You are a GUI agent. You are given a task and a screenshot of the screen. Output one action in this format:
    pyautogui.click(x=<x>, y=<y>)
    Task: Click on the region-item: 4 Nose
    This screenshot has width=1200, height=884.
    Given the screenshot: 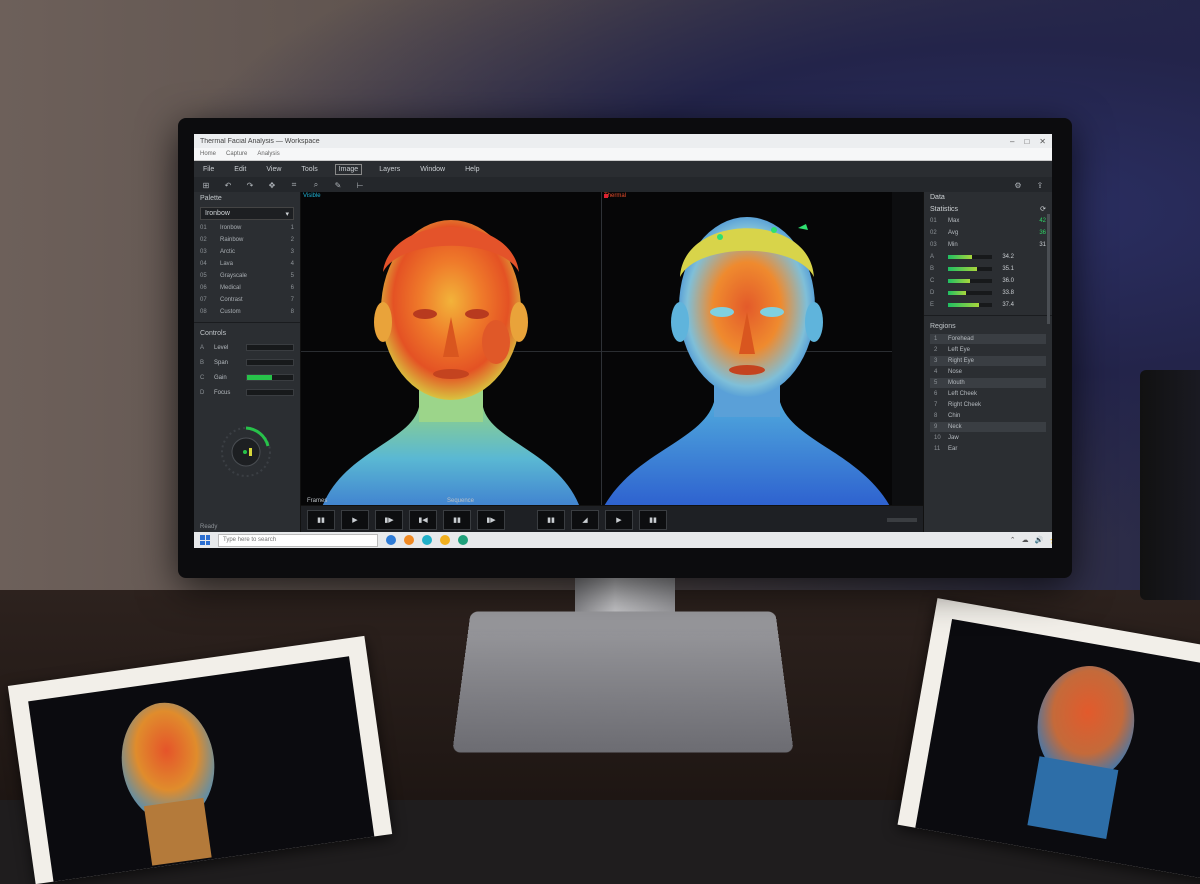 What is the action you would take?
    pyautogui.click(x=988, y=372)
    